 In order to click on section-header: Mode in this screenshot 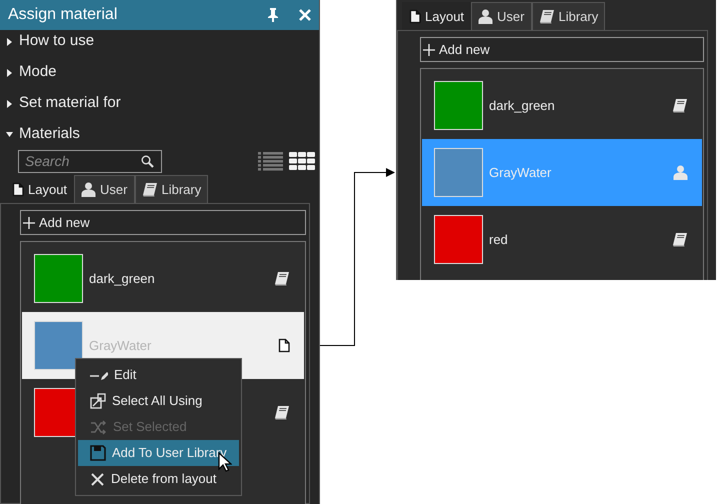, I will do `click(159, 72)`.